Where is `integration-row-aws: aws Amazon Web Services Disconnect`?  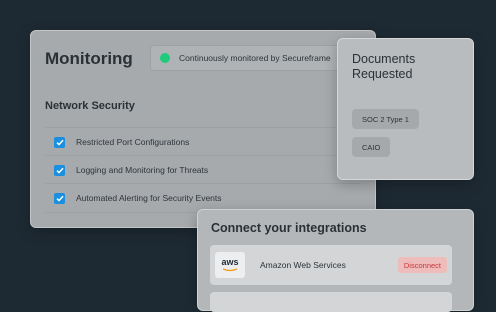 integration-row-aws: aws Amazon Web Services Disconnect is located at coordinates (331, 265).